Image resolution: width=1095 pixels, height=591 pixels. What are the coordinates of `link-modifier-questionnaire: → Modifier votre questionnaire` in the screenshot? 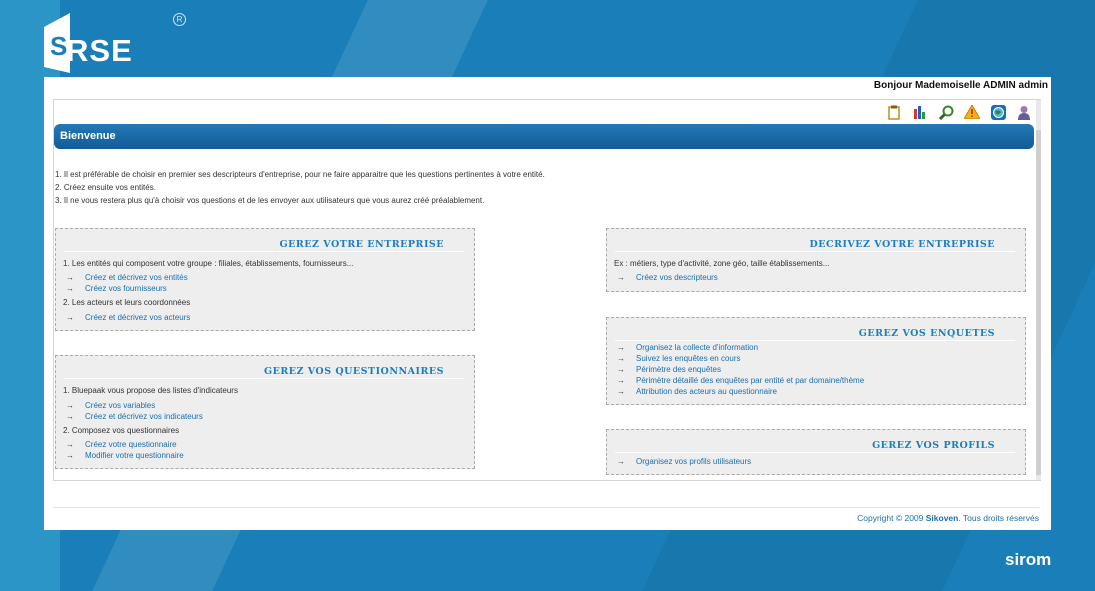 It's located at (125, 455).